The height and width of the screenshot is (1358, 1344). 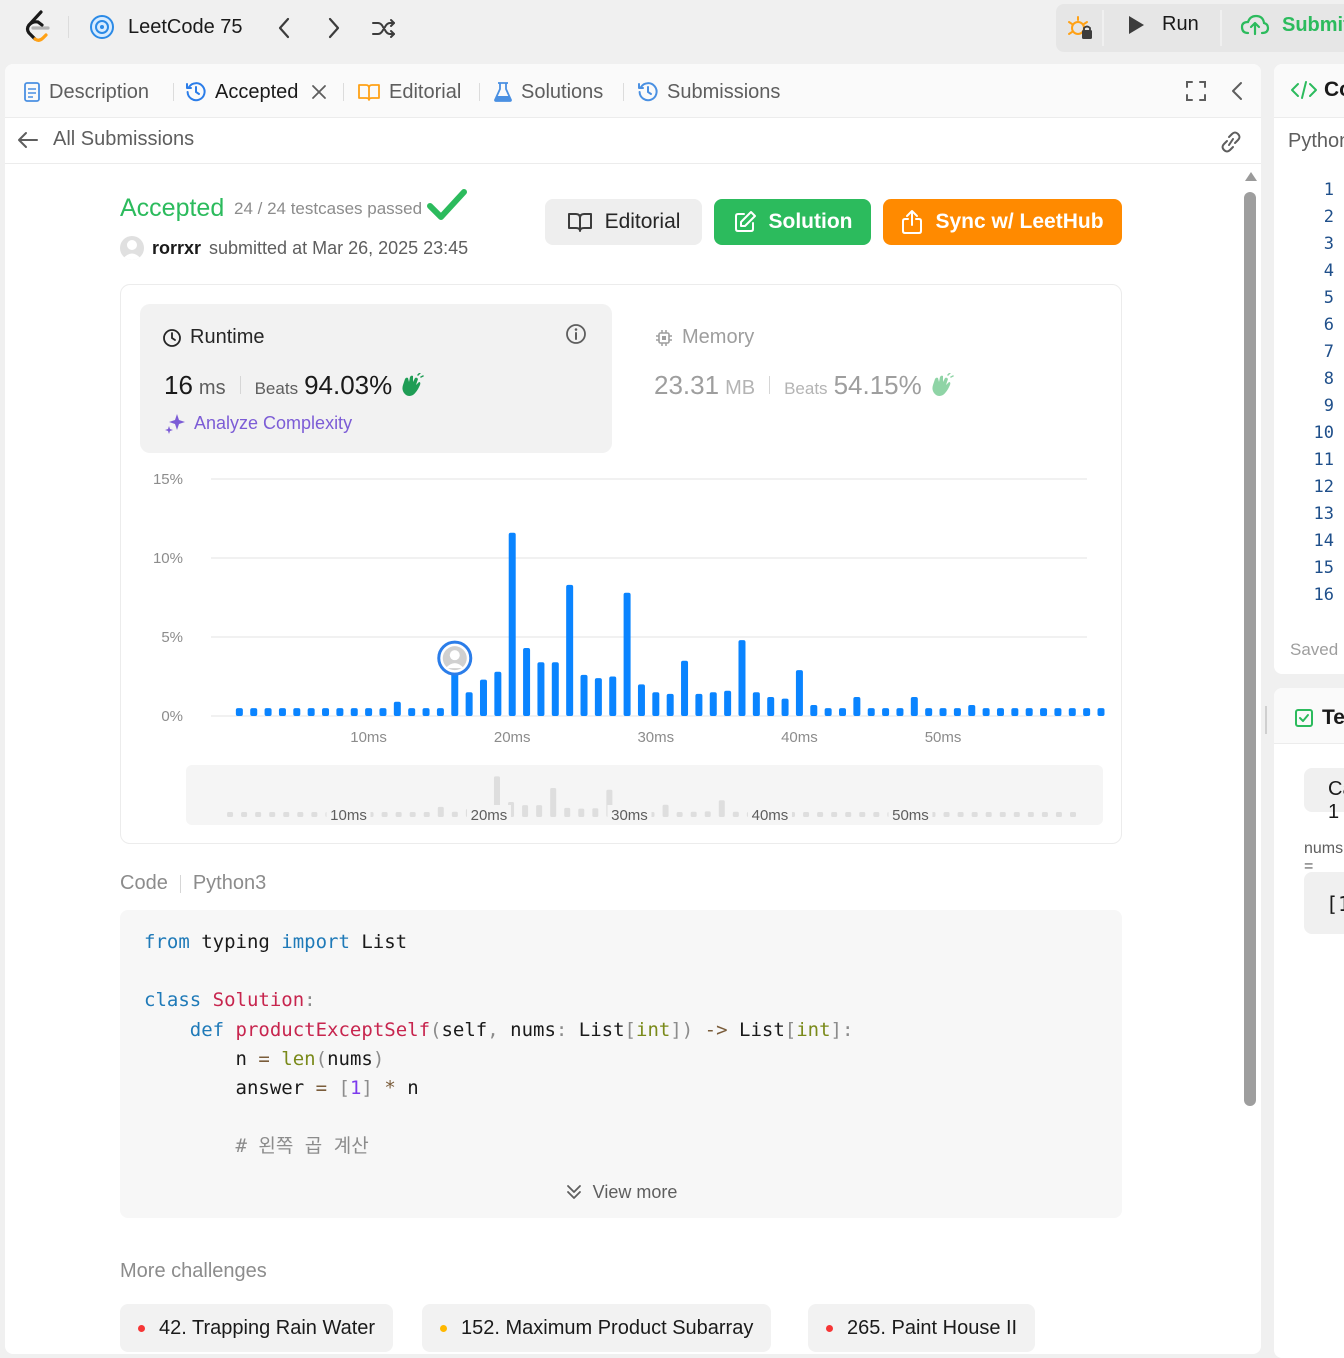 What do you see at coordinates (623, 222) in the screenshot?
I see `editorial-button: Editorial` at bounding box center [623, 222].